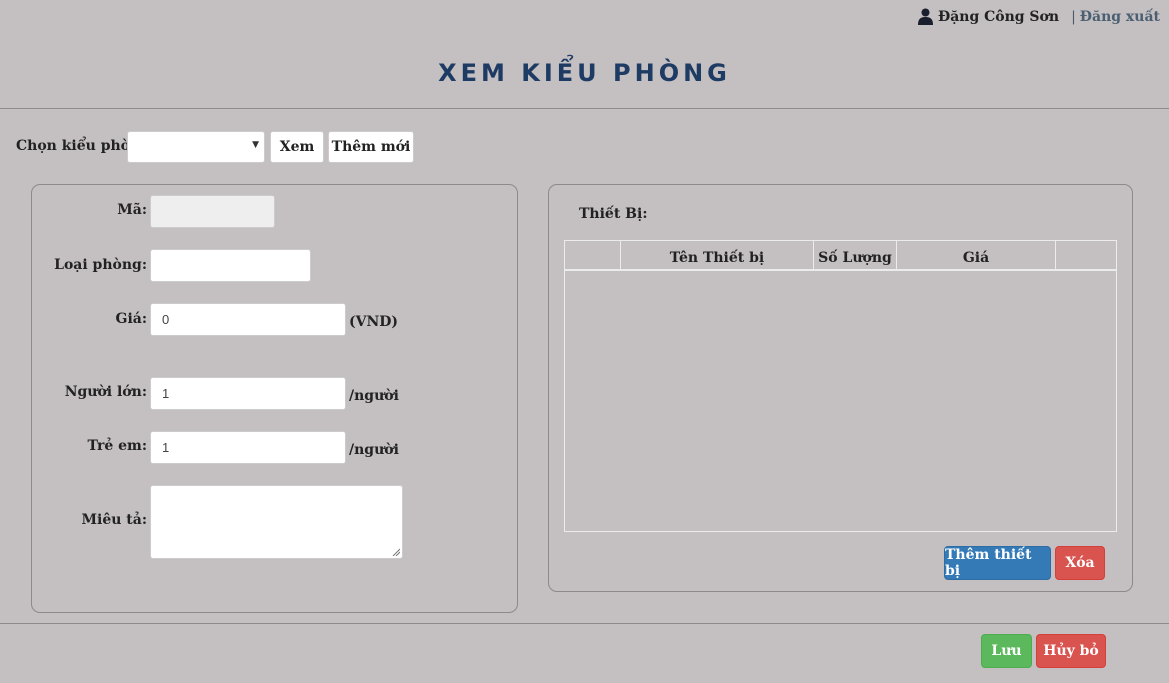 The width and height of the screenshot is (1169, 683). What do you see at coordinates (248, 319) in the screenshot?
I see `price-input: 0` at bounding box center [248, 319].